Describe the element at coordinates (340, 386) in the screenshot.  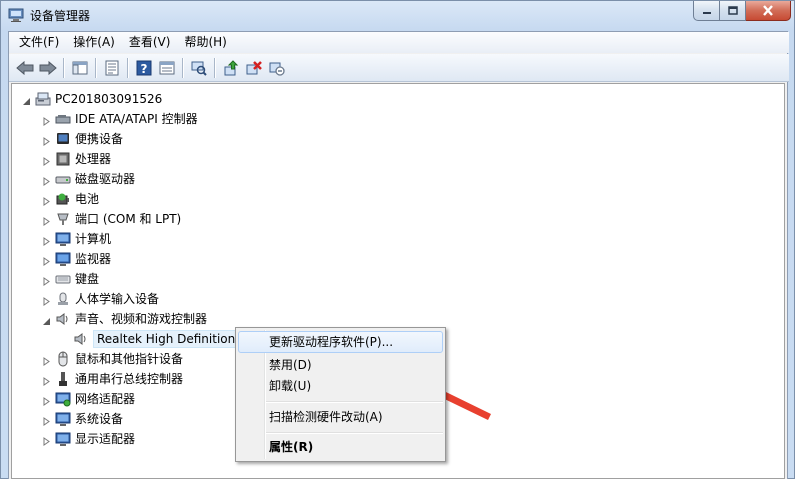
I see `ctx-uninstall: 卸载(U)` at that location.